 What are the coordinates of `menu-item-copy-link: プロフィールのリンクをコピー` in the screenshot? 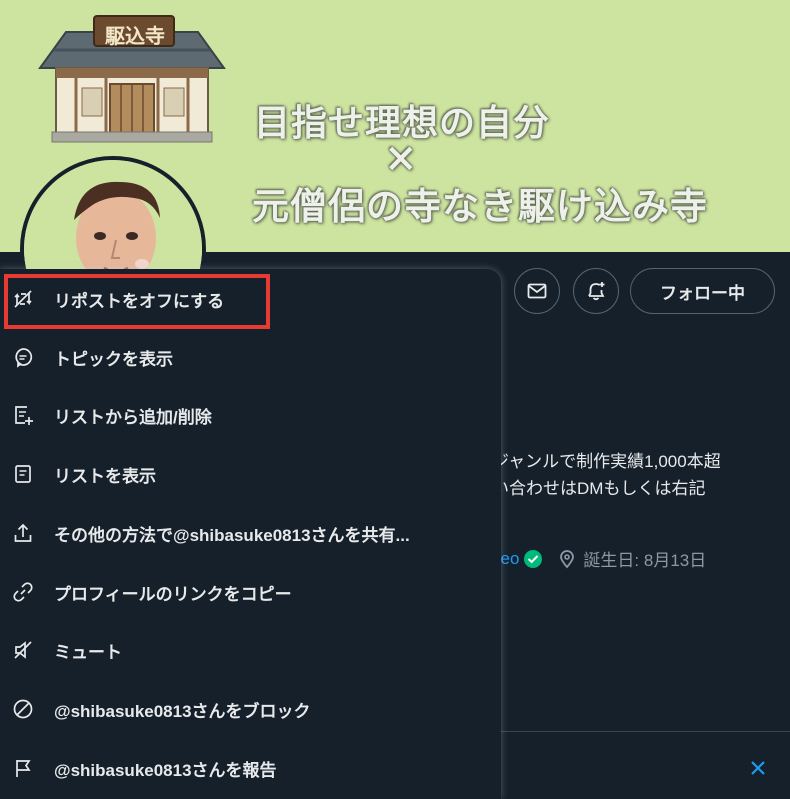 It's located at (250, 592).